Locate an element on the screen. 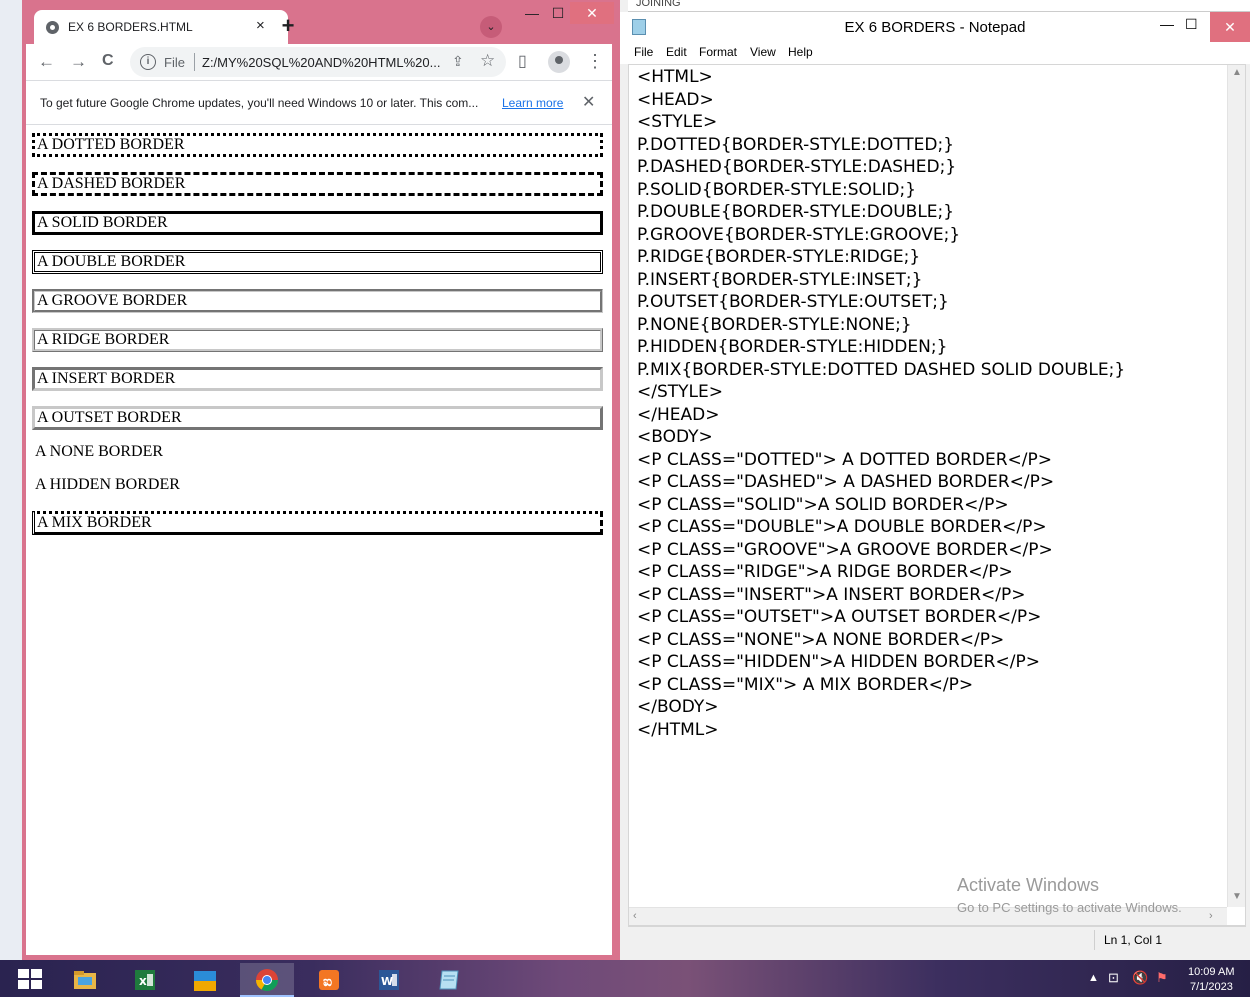  code-line: </STYLE> is located at coordinates (680, 392).